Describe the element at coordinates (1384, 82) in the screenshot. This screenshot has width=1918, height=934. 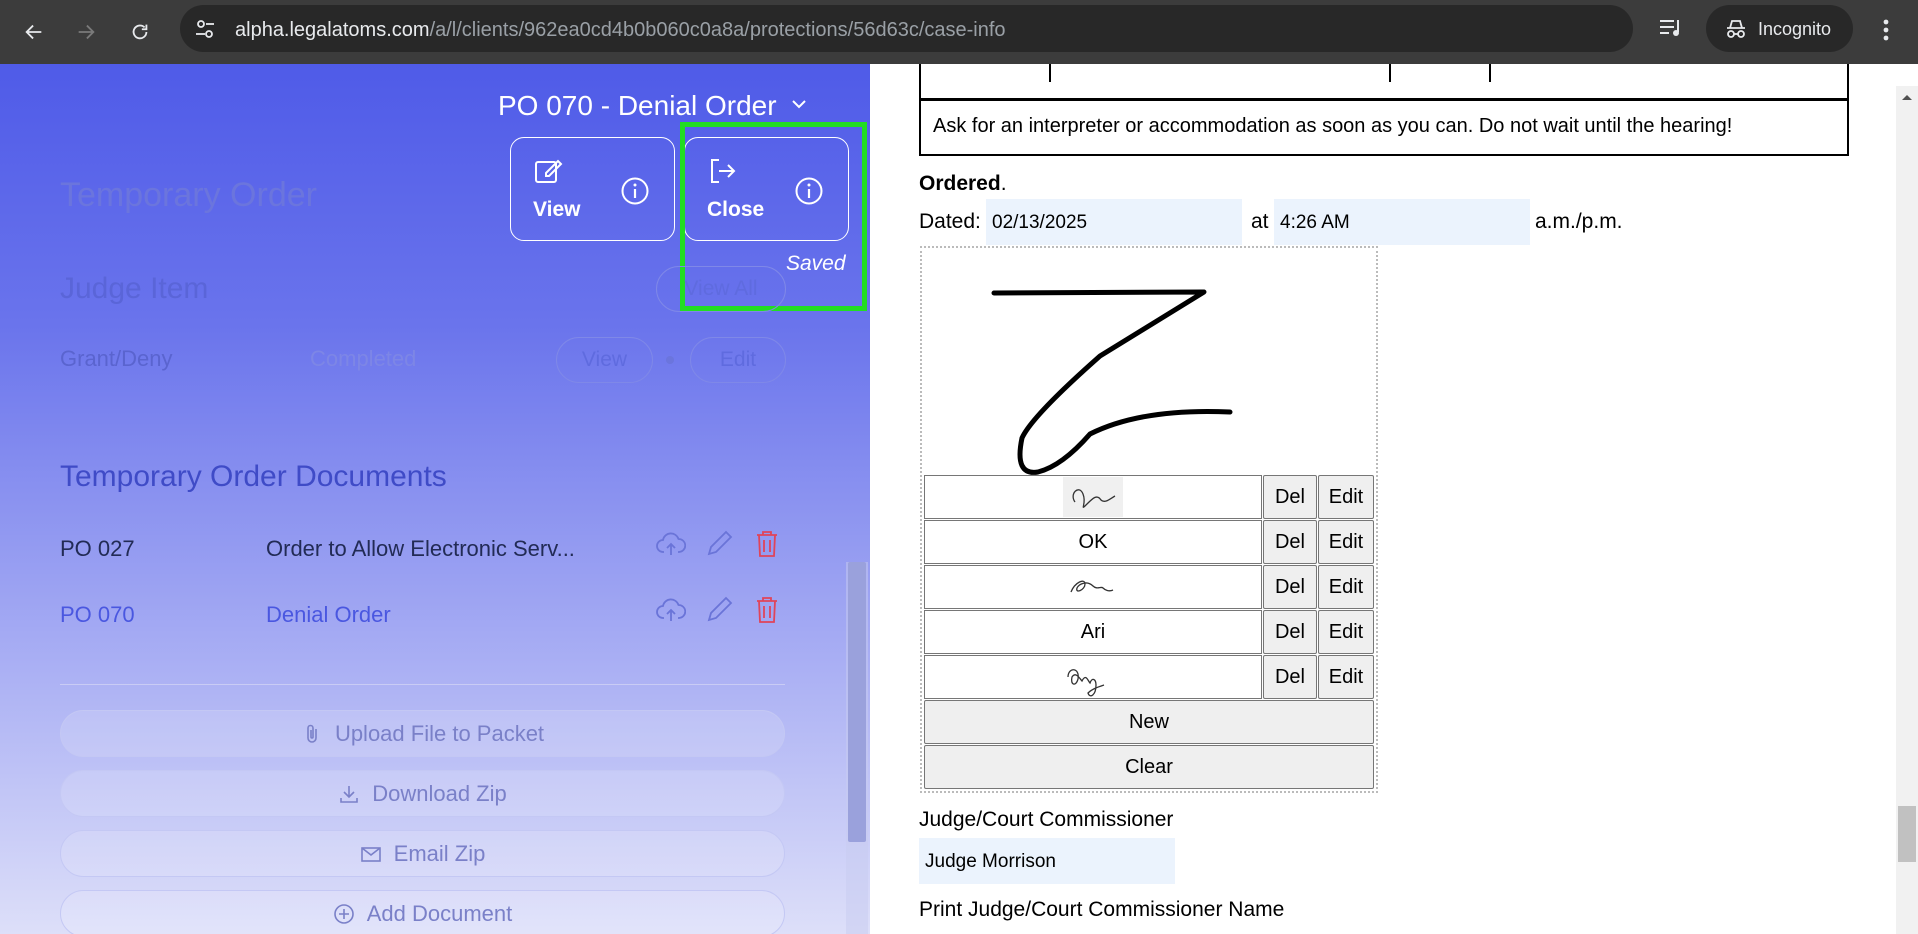
I see `table-bottom-edge` at that location.